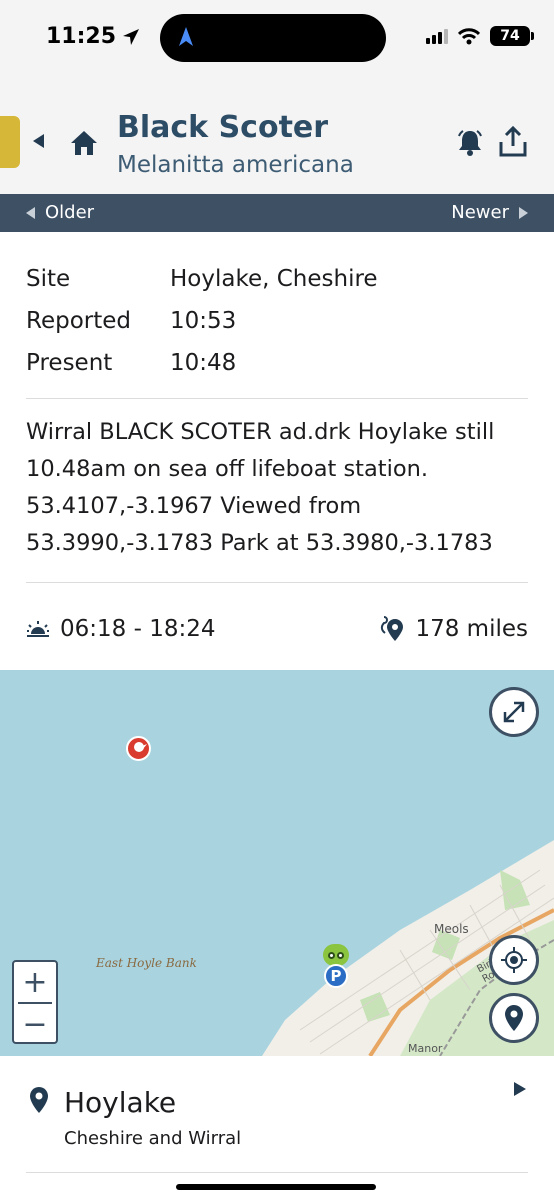  I want to click on detail-value: 10:53, so click(203, 321).